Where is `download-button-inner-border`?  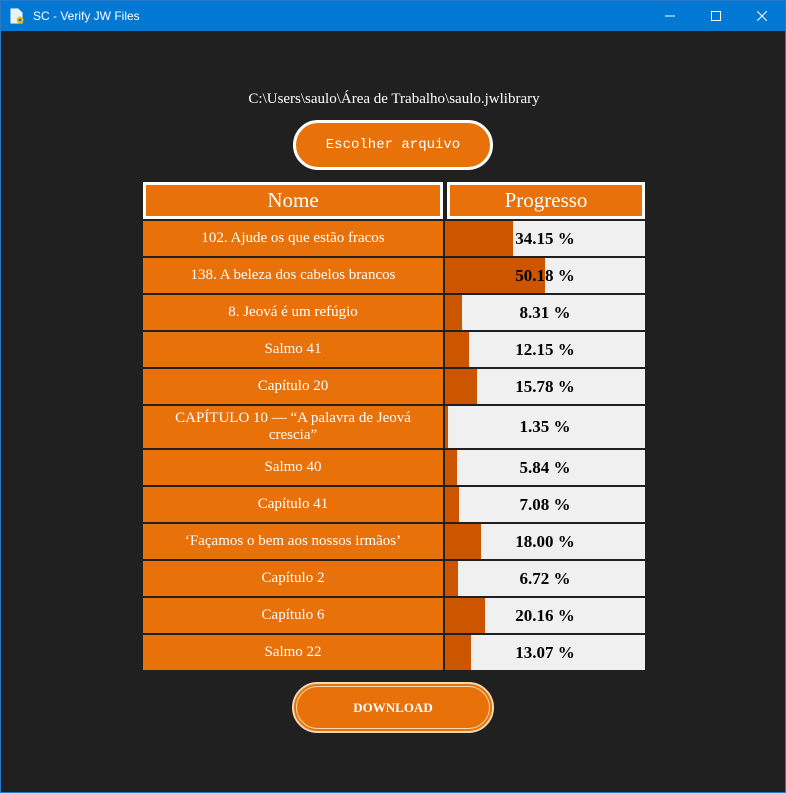 download-button-inner-border is located at coordinates (393, 707).